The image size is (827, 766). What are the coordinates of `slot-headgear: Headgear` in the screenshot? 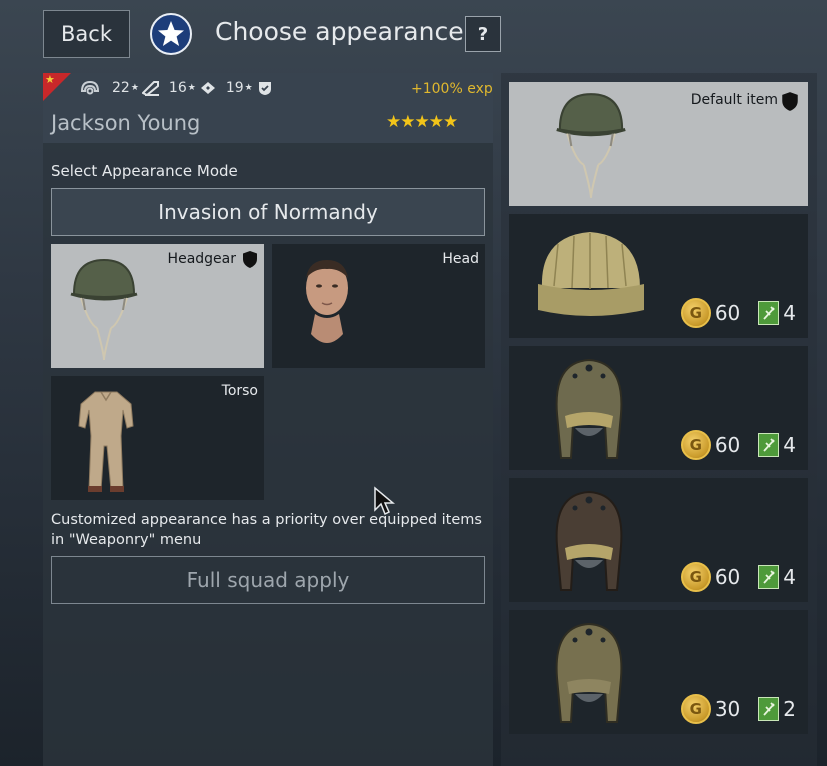 It's located at (157, 306).